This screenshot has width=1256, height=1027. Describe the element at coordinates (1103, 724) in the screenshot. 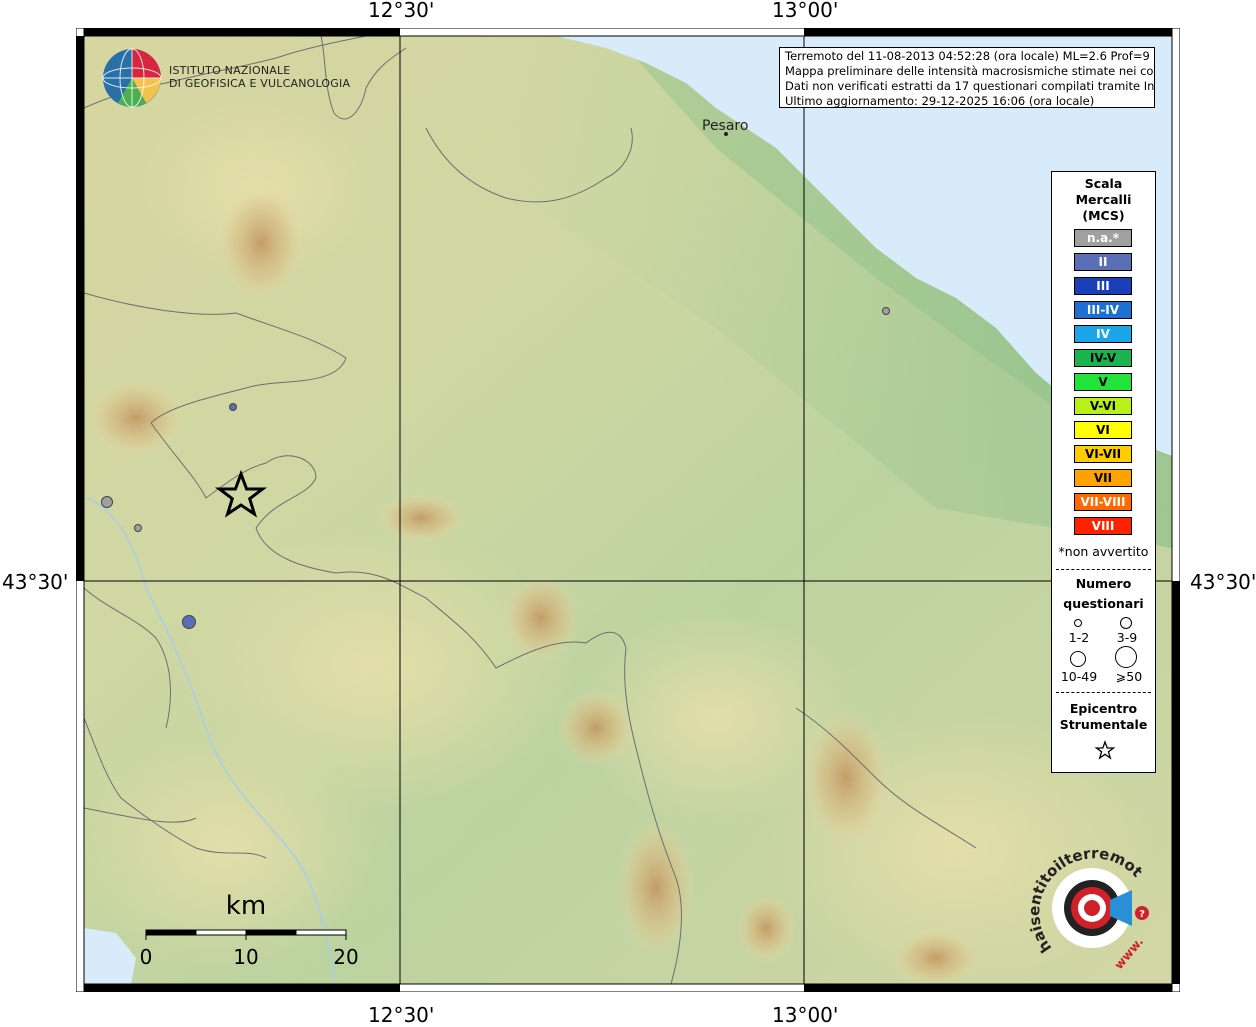

I see `epicenter-title-line2: Strumentale` at that location.